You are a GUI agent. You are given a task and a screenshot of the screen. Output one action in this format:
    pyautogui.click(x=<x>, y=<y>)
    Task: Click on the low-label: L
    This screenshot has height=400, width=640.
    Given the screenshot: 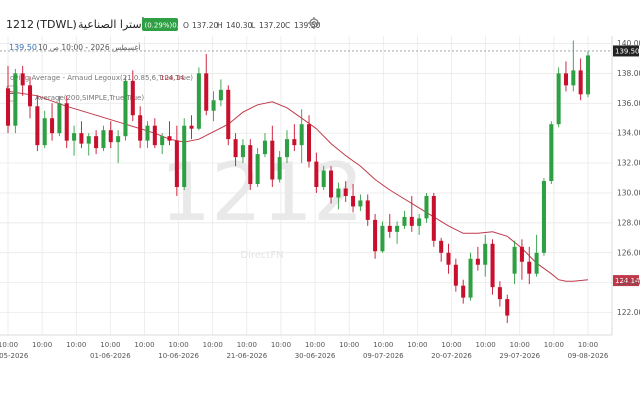 What is the action you would take?
    pyautogui.click(x=253, y=25)
    